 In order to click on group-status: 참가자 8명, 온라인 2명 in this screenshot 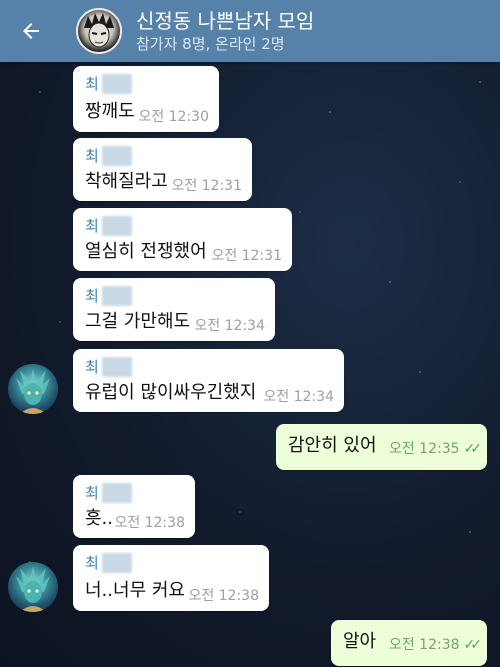, I will do `click(210, 44)`.